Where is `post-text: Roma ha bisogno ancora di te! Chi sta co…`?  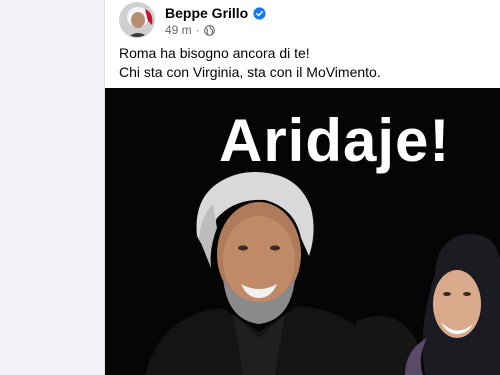 post-text: Roma ha bisogno ancora di te! Chi sta co… is located at coordinates (304, 63).